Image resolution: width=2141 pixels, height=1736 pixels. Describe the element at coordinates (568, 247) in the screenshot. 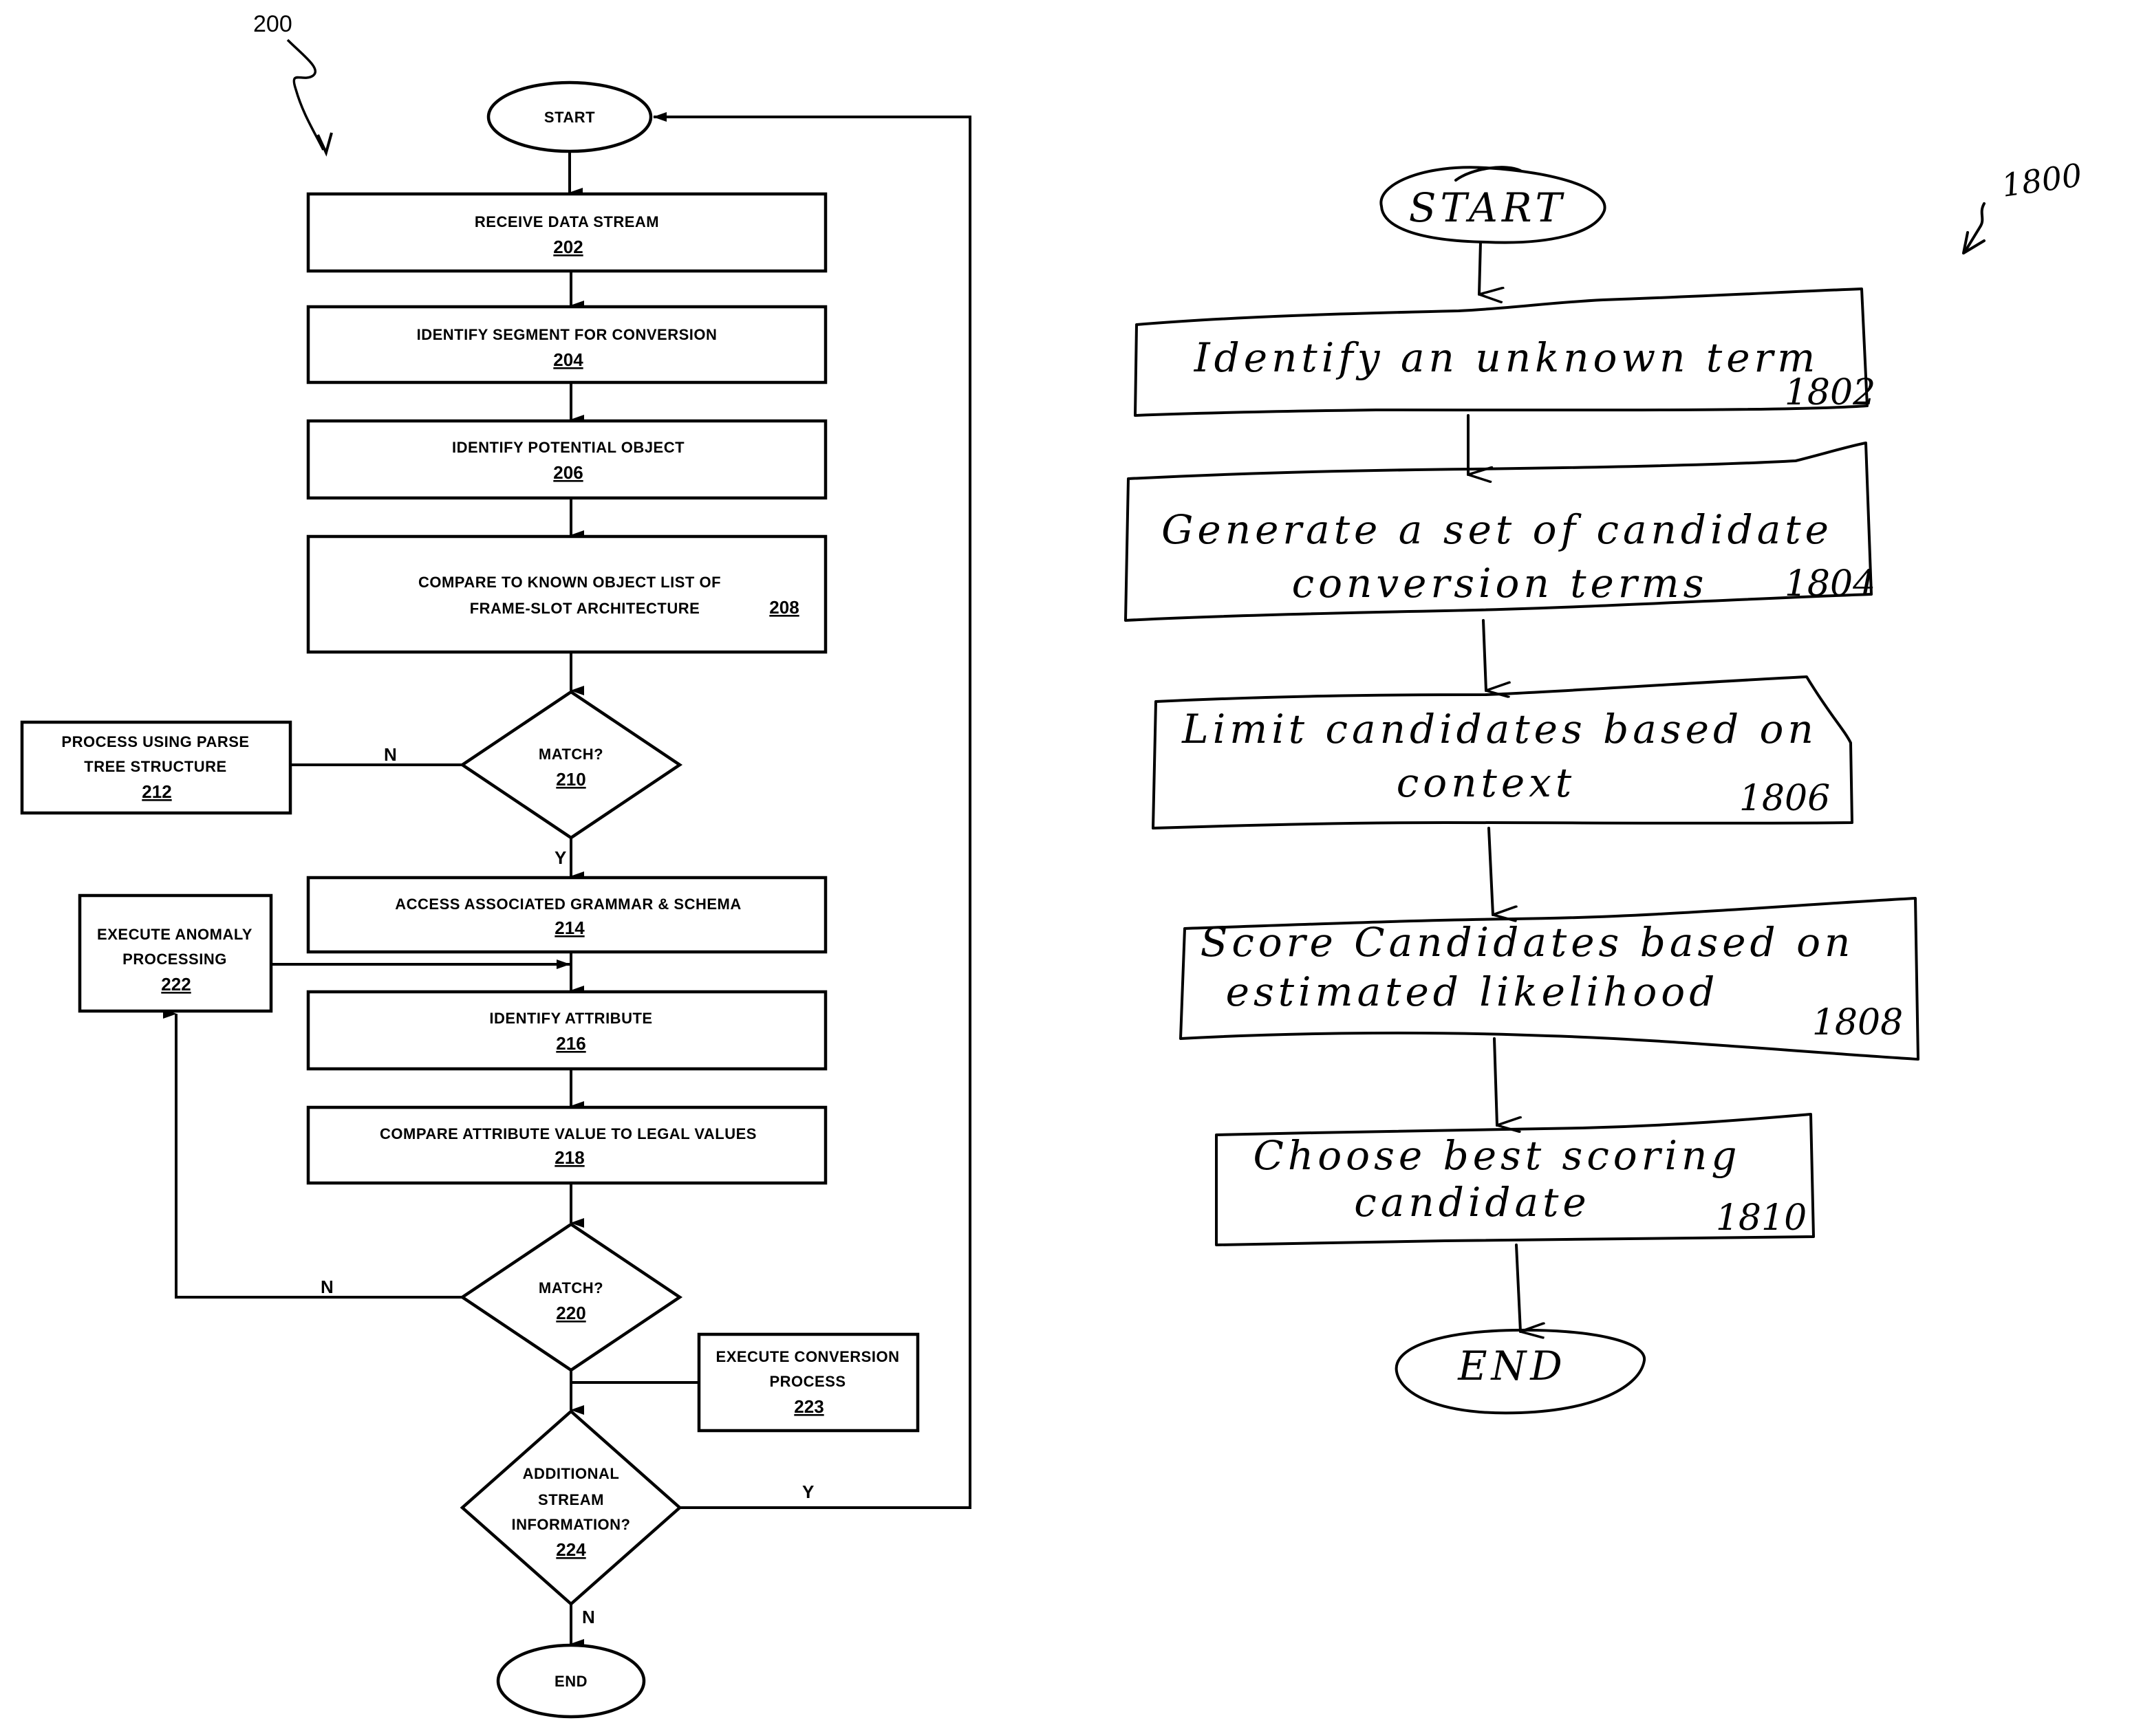

I see `step-ref: 202` at that location.